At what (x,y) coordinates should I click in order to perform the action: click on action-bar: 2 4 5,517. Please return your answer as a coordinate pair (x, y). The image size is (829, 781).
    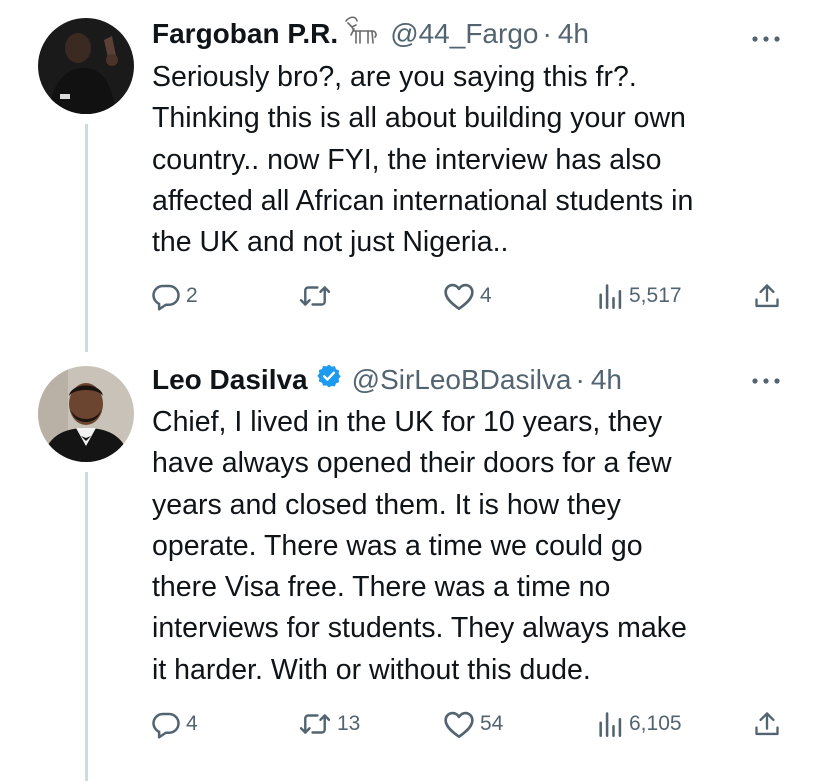
    Looking at the image, I should click on (414, 296).